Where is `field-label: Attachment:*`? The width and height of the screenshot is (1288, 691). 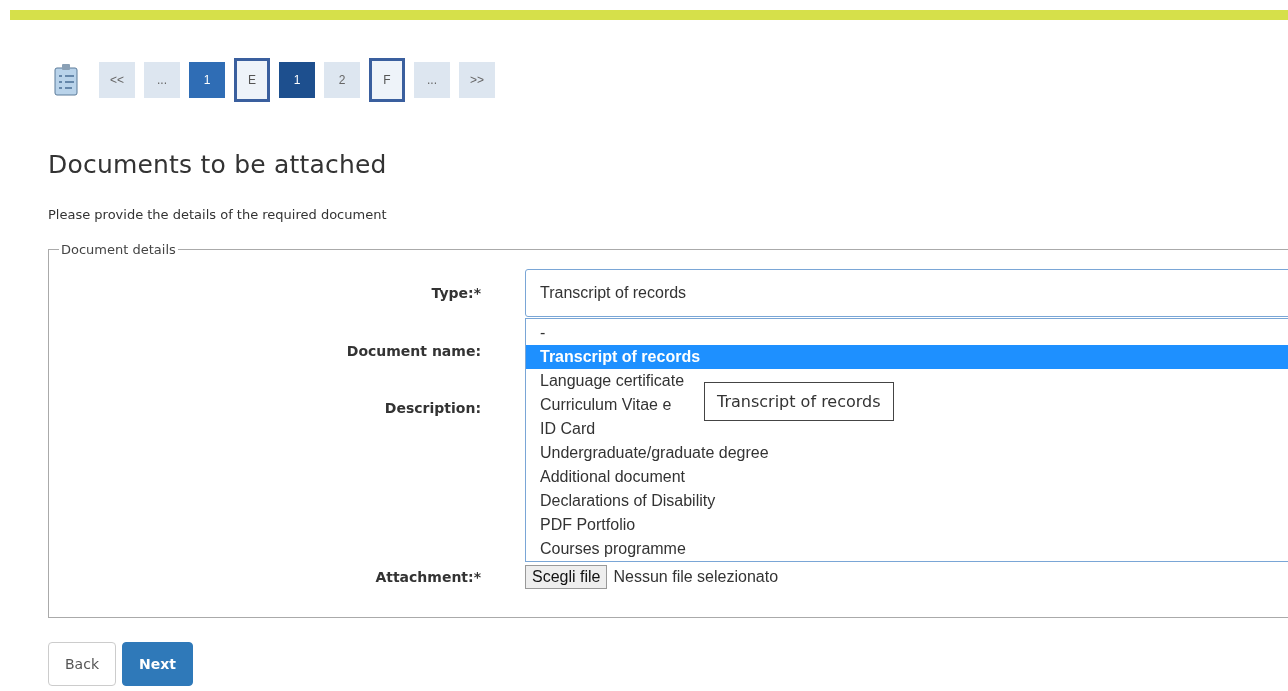
field-label: Attachment:* is located at coordinates (428, 577).